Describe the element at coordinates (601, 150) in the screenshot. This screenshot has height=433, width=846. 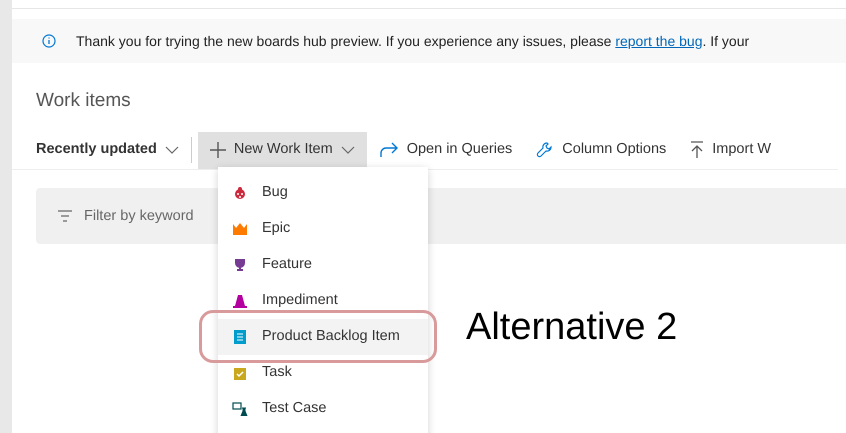
I see `toolbar-button: Column Options` at that location.